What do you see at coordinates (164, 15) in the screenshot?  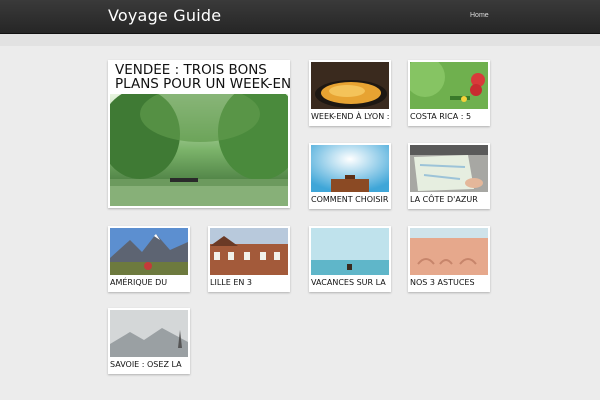 I see `site-title: Voyage Guide` at bounding box center [164, 15].